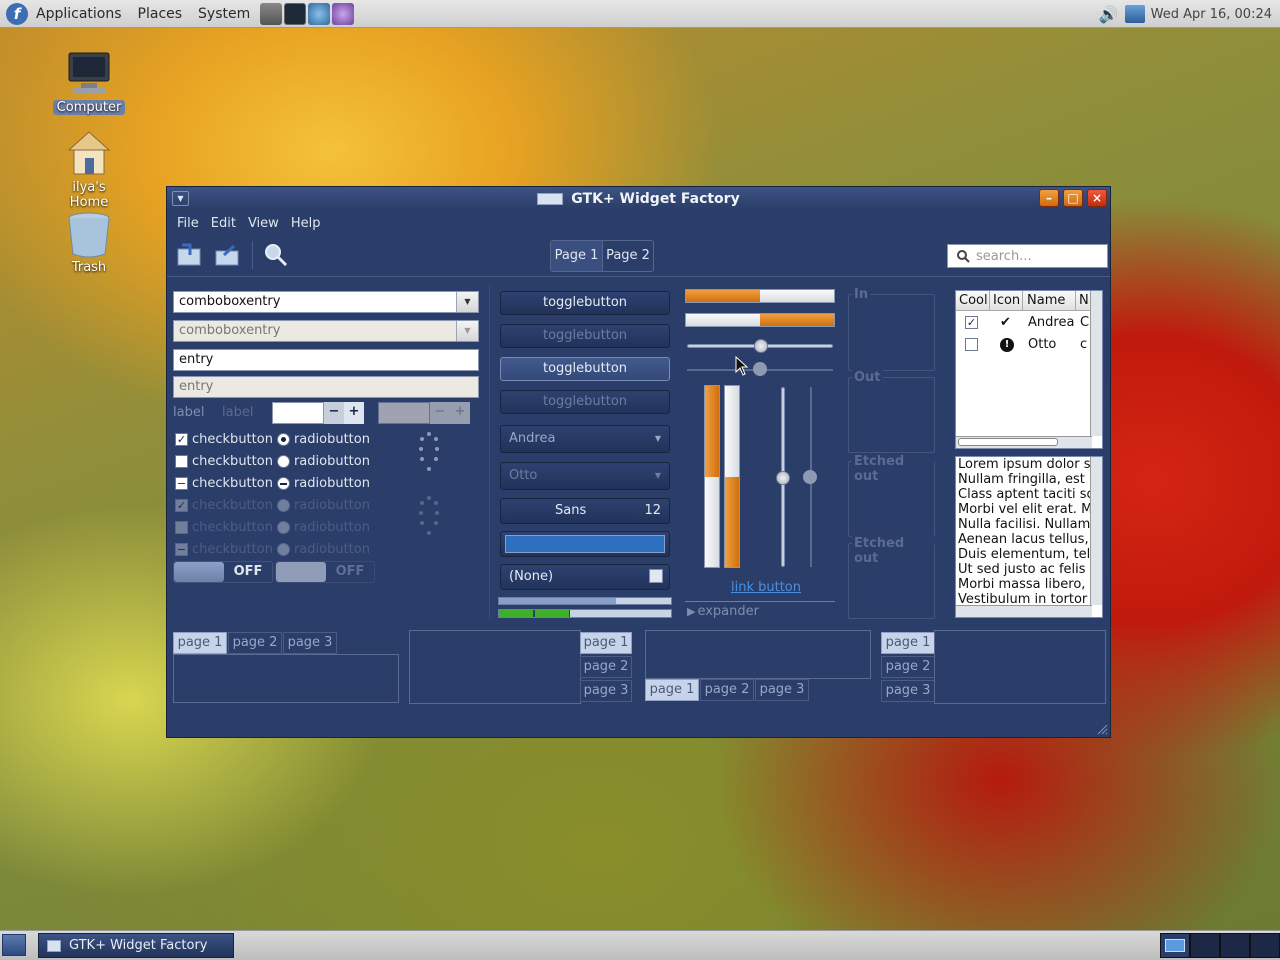 This screenshot has width=1280, height=960. Describe the element at coordinates (89, 170) in the screenshot. I see `desktop-icon-home: ilya's Home` at that location.